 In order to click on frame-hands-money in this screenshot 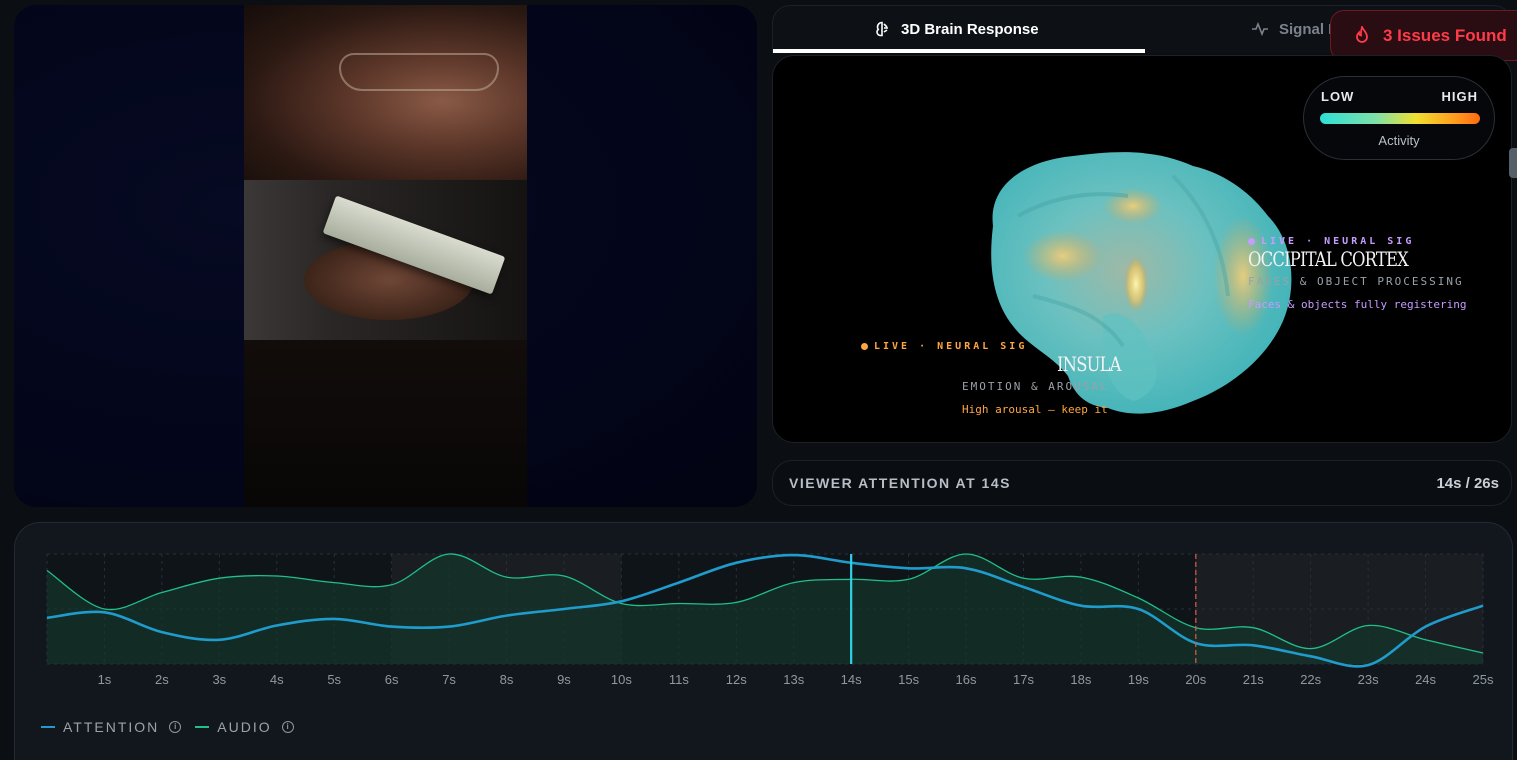, I will do `click(385, 260)`.